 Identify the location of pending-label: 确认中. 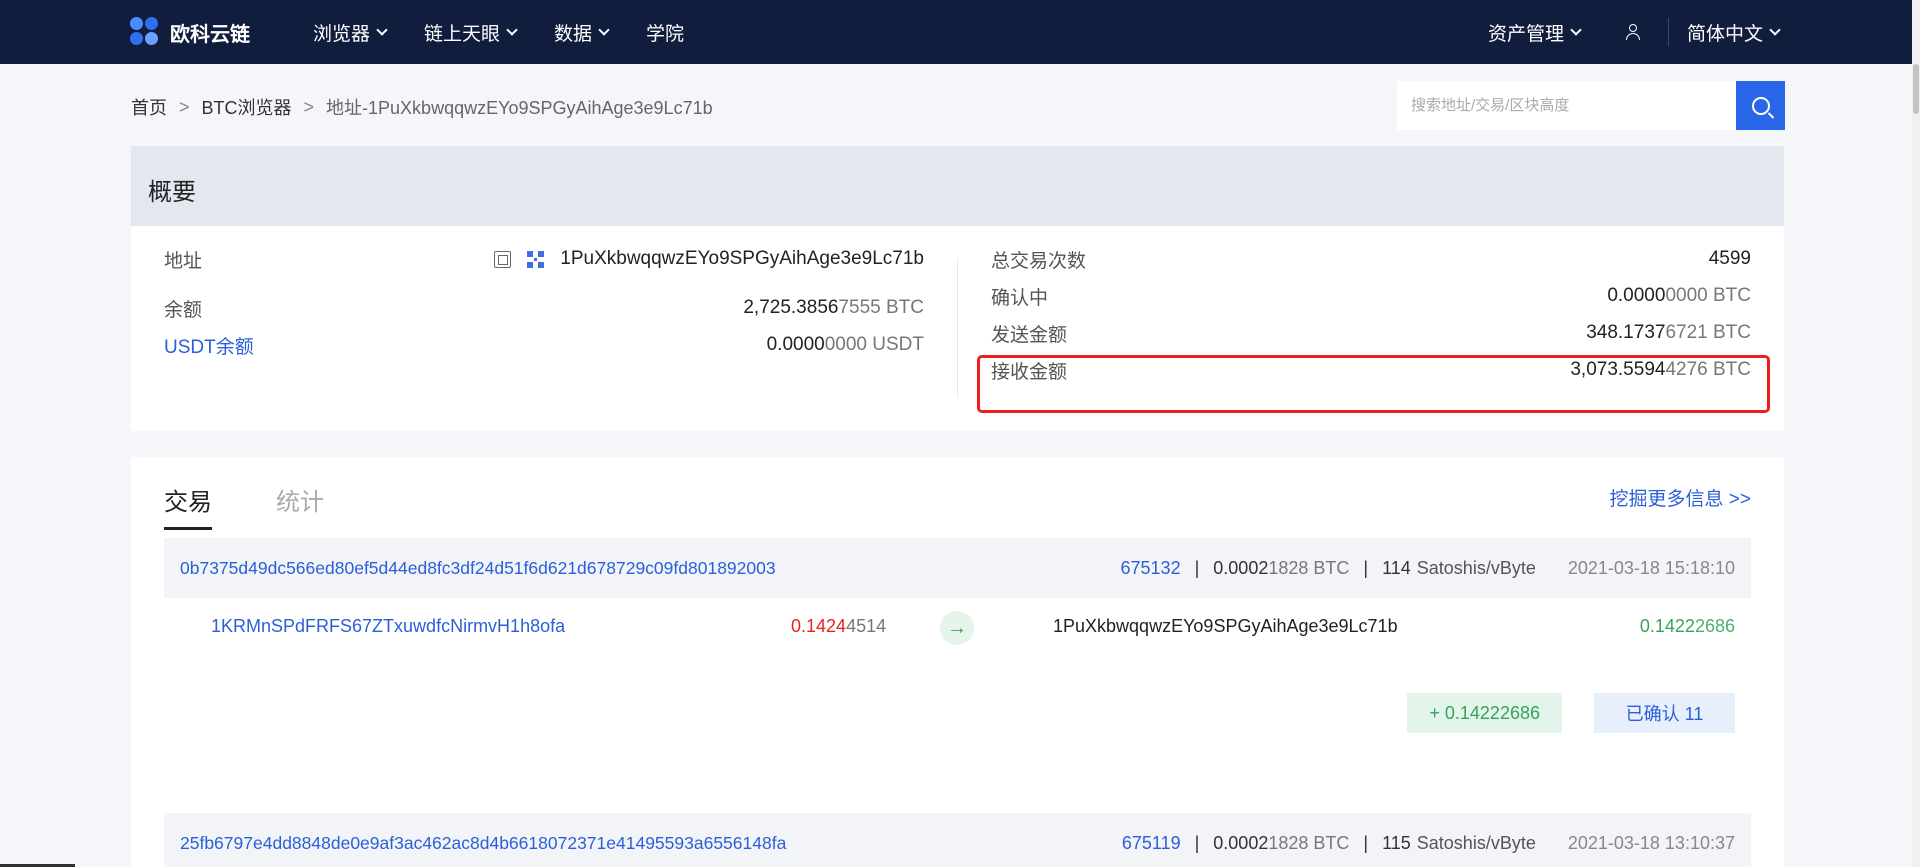
(1020, 298).